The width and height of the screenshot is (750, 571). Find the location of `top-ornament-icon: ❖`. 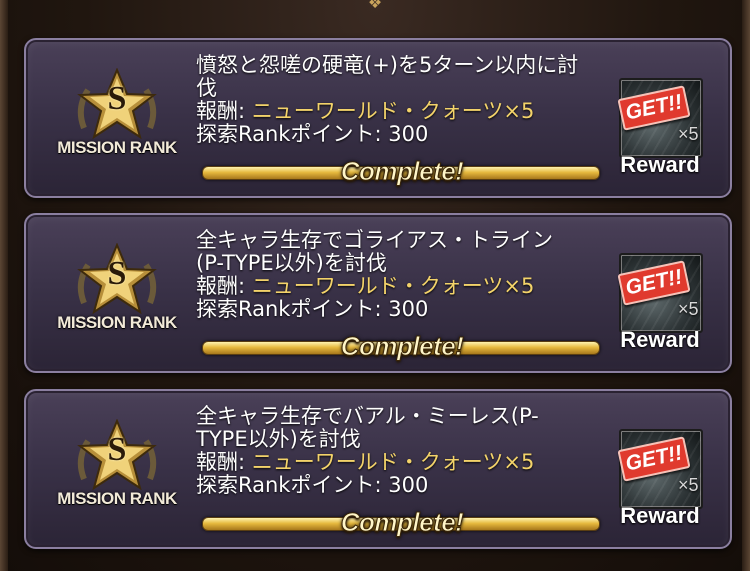

top-ornament-icon: ❖ is located at coordinates (375, 6).